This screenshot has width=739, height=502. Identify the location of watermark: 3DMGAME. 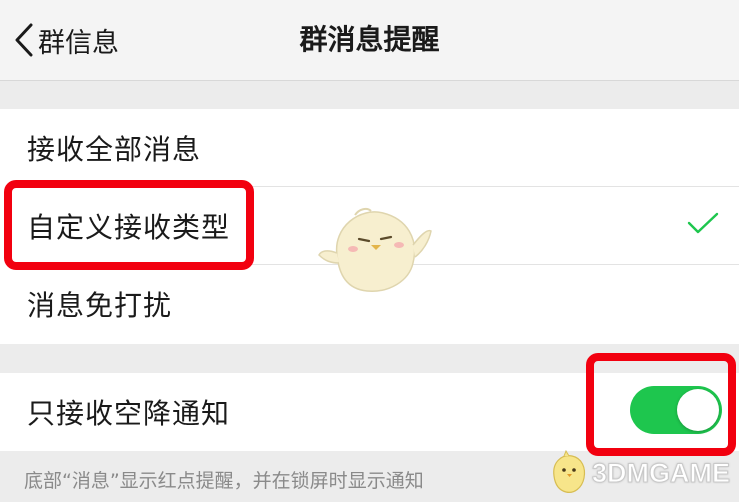
(639, 473).